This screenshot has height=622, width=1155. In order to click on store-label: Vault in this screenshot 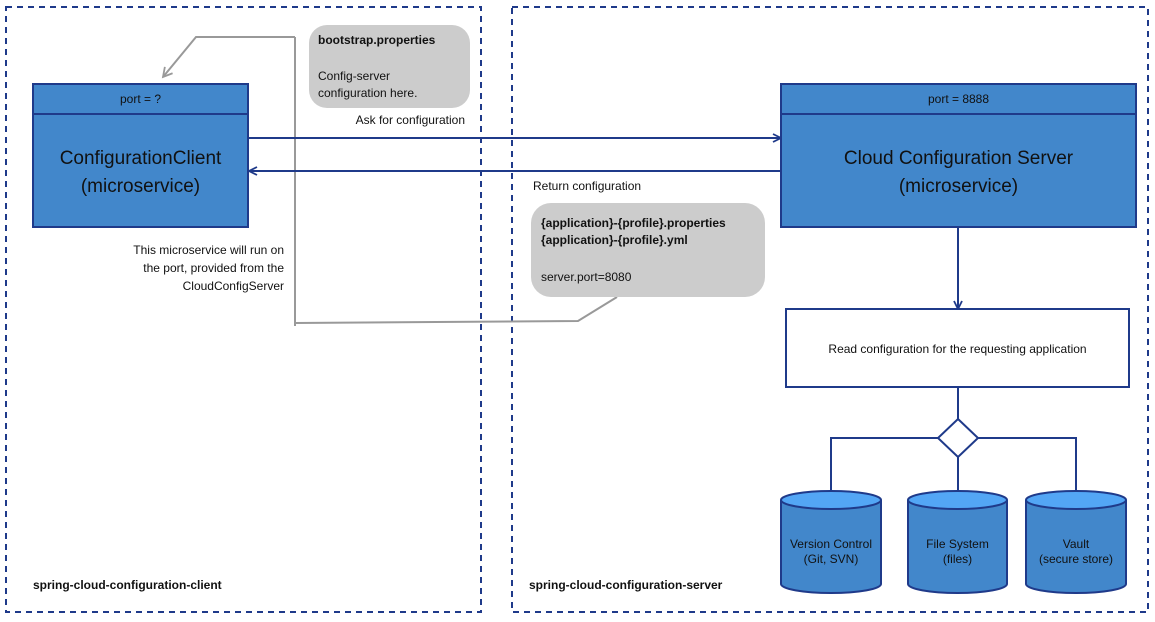, I will do `click(1076, 544)`.